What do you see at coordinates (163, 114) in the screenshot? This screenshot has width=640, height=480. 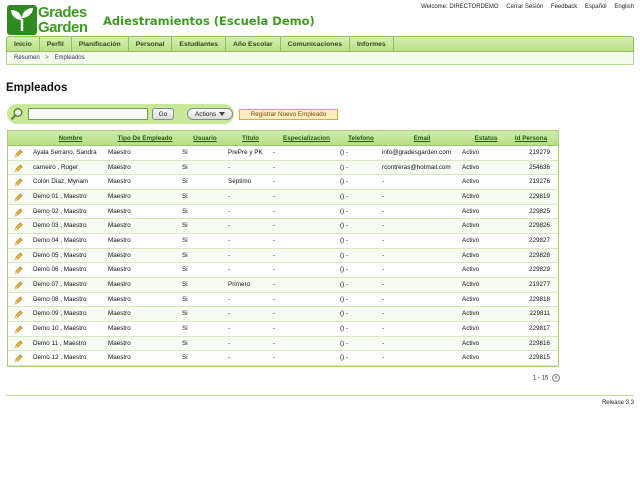 I see `go-button: Go` at bounding box center [163, 114].